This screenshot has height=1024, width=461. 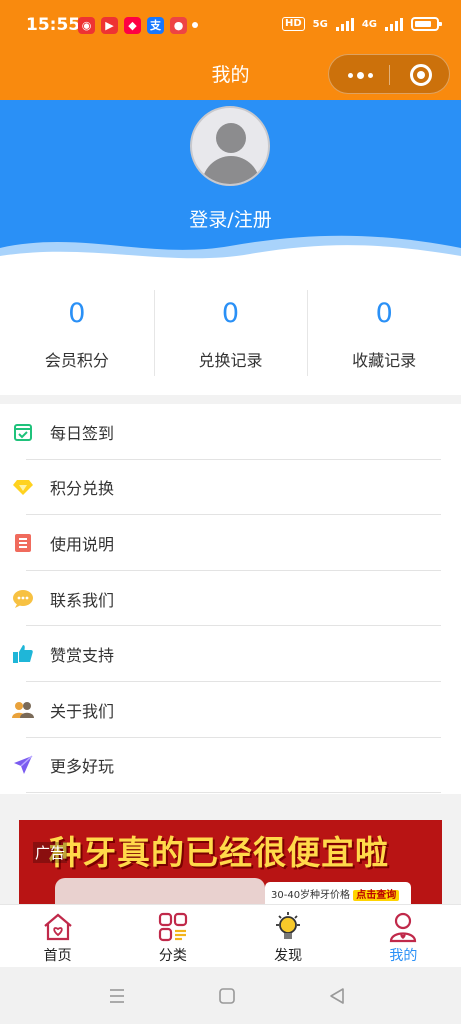 What do you see at coordinates (384, 332) in the screenshot?
I see `stat-favorites: 0 收藏记录` at bounding box center [384, 332].